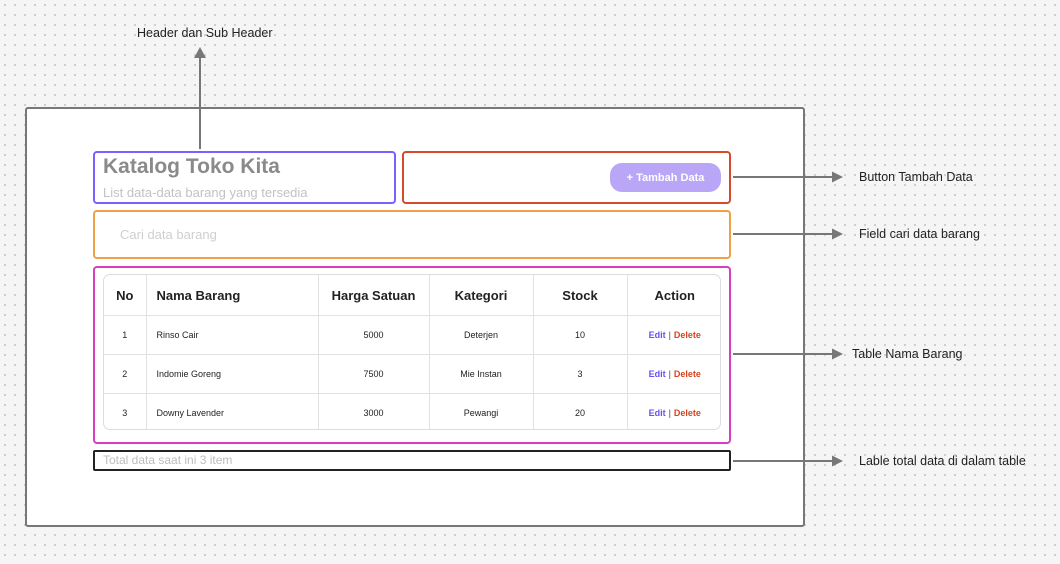  I want to click on arrowhead-table, so click(837, 354).